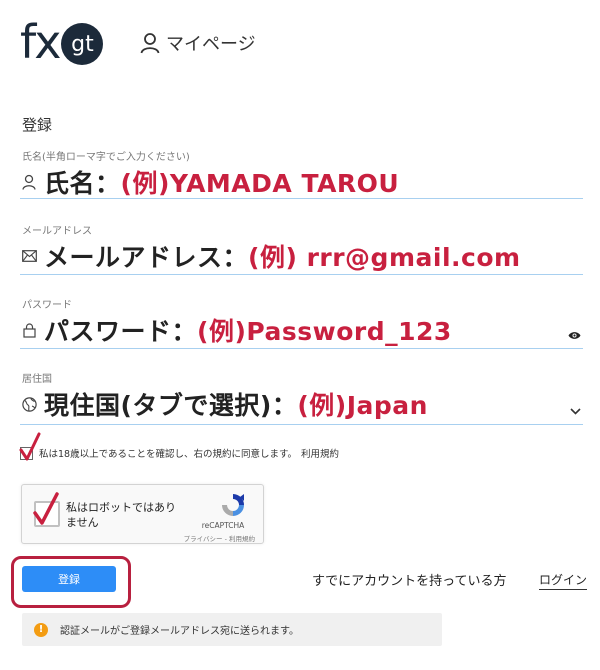 This screenshot has height=670, width=600. Describe the element at coordinates (57, 231) in the screenshot. I see `email-field-label: メールアドレス` at that location.